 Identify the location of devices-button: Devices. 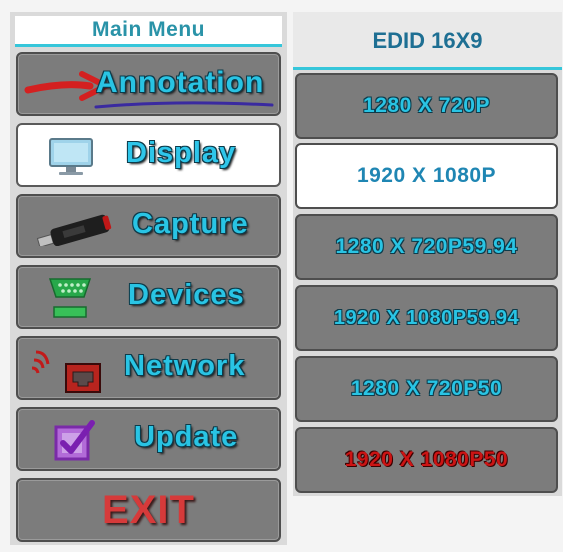
(148, 297).